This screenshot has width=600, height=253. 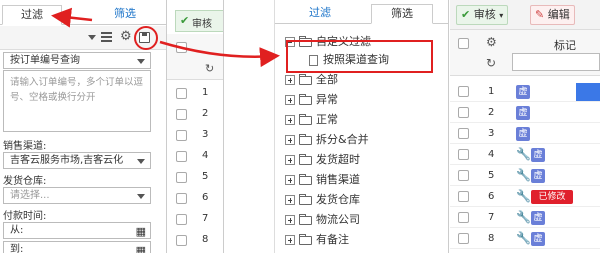 What do you see at coordinates (322, 180) in the screenshot?
I see `tree-item: 销售渠道` at bounding box center [322, 180].